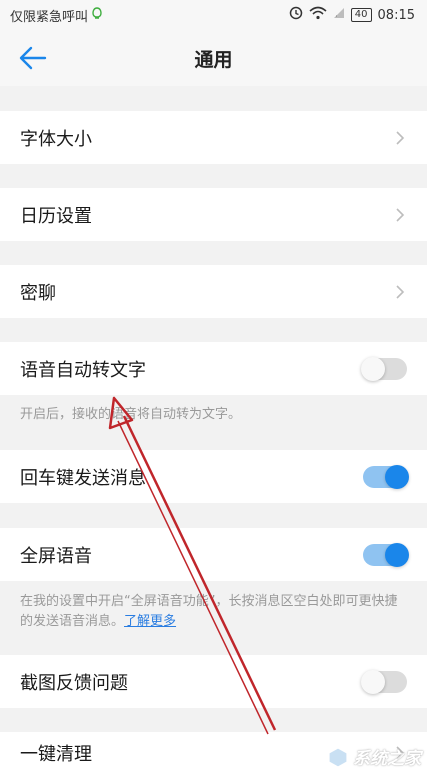  Describe the element at coordinates (56, 216) in the screenshot. I see `calendar-settings-label: 日历设置` at that location.